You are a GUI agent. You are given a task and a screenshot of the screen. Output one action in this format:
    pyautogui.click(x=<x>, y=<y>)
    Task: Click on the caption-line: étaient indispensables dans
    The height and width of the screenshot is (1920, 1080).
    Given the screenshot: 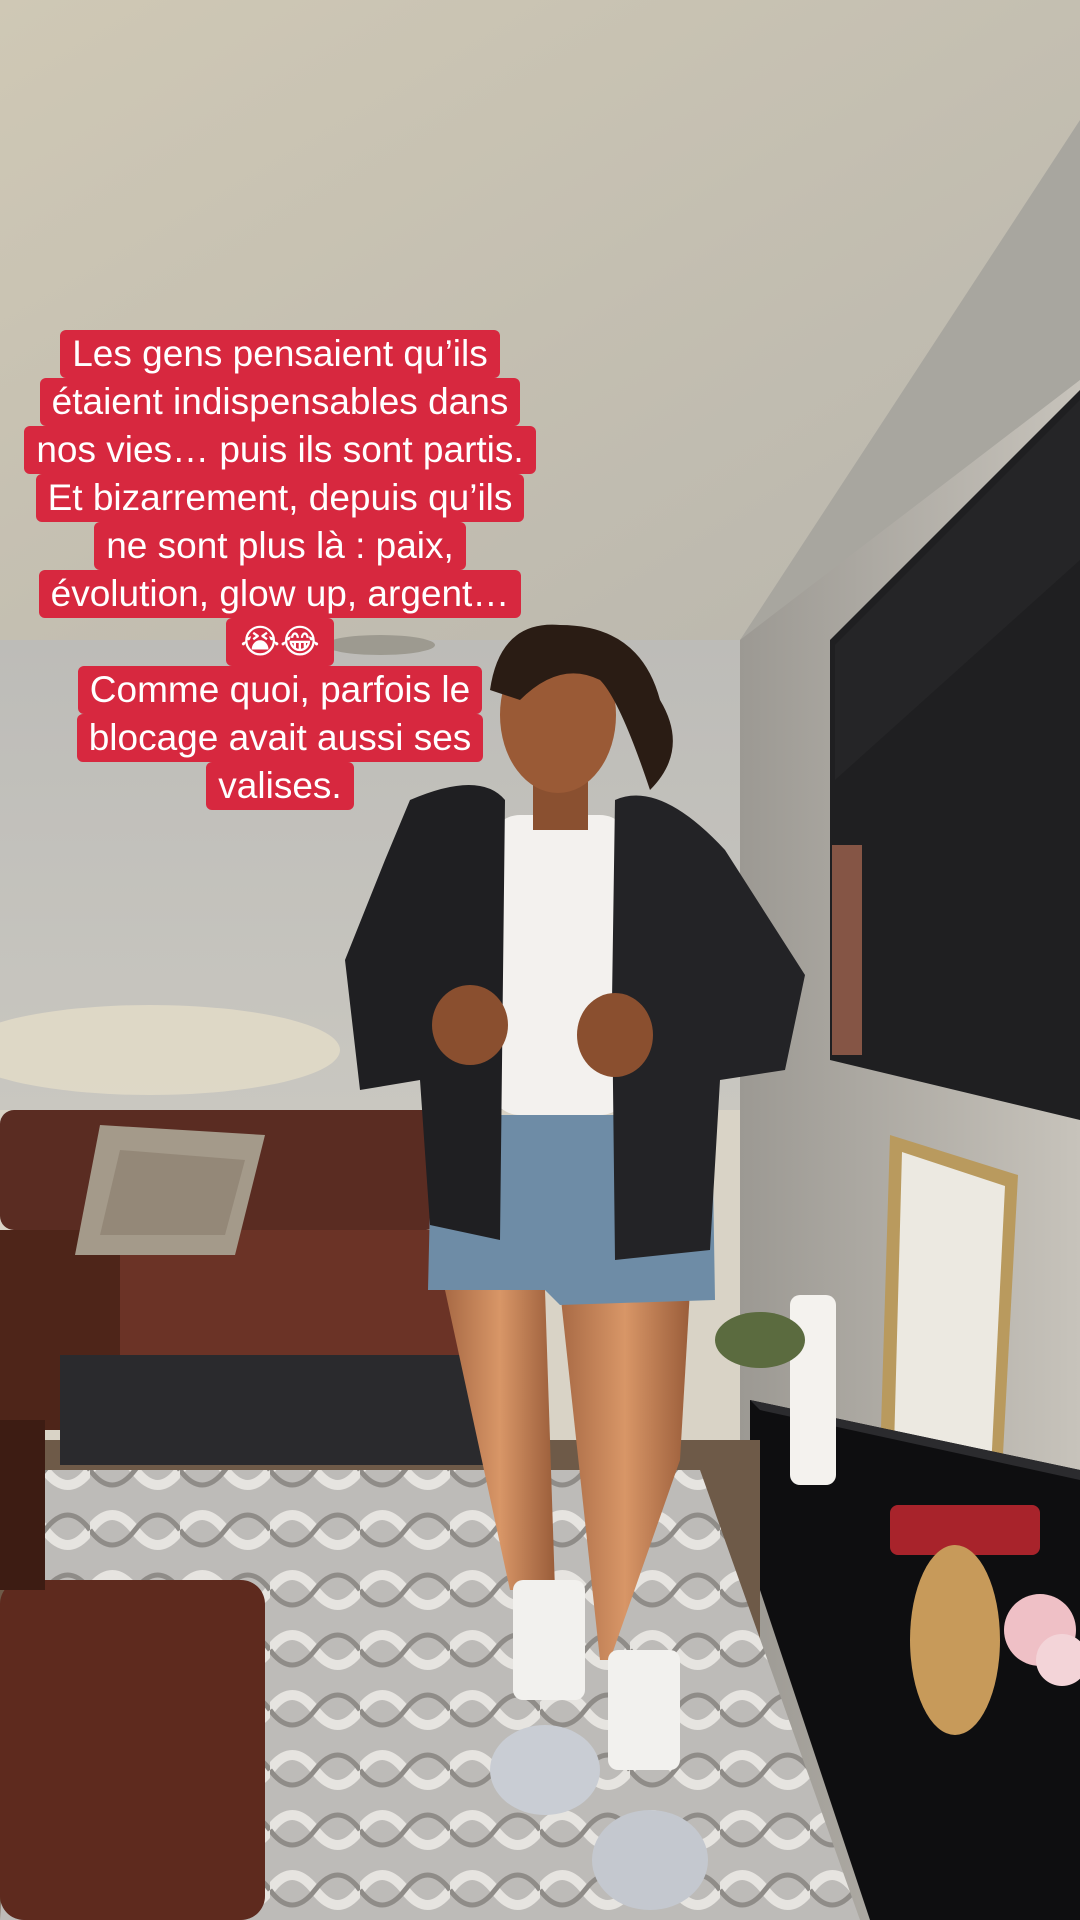 What is the action you would take?
    pyautogui.click(x=280, y=402)
    